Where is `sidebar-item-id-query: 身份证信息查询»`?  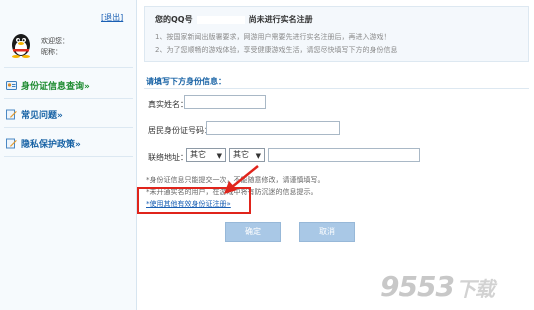 sidebar-item-id-query: 身份证信息查询» is located at coordinates (48, 85).